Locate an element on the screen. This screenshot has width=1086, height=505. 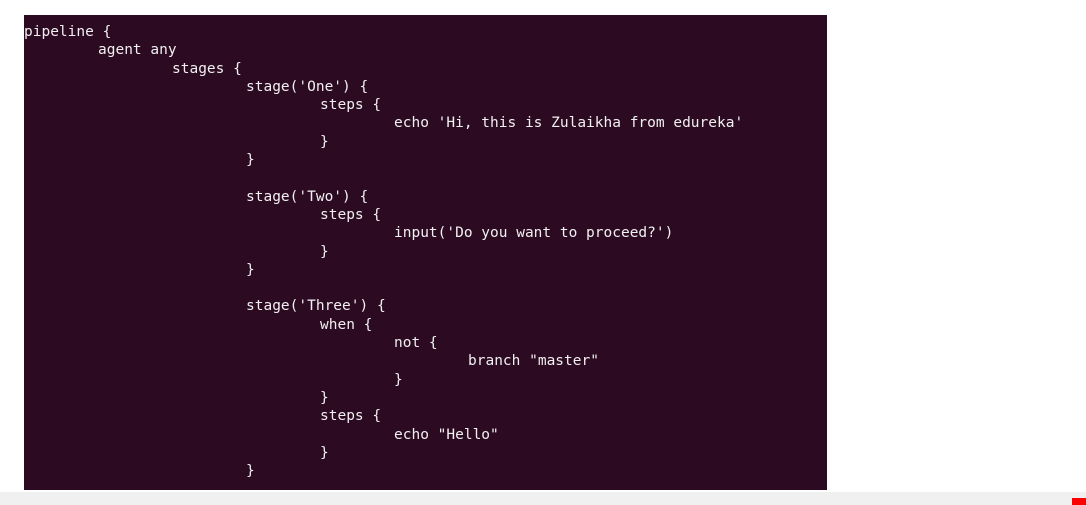
bottom-bar is located at coordinates (543, 498).